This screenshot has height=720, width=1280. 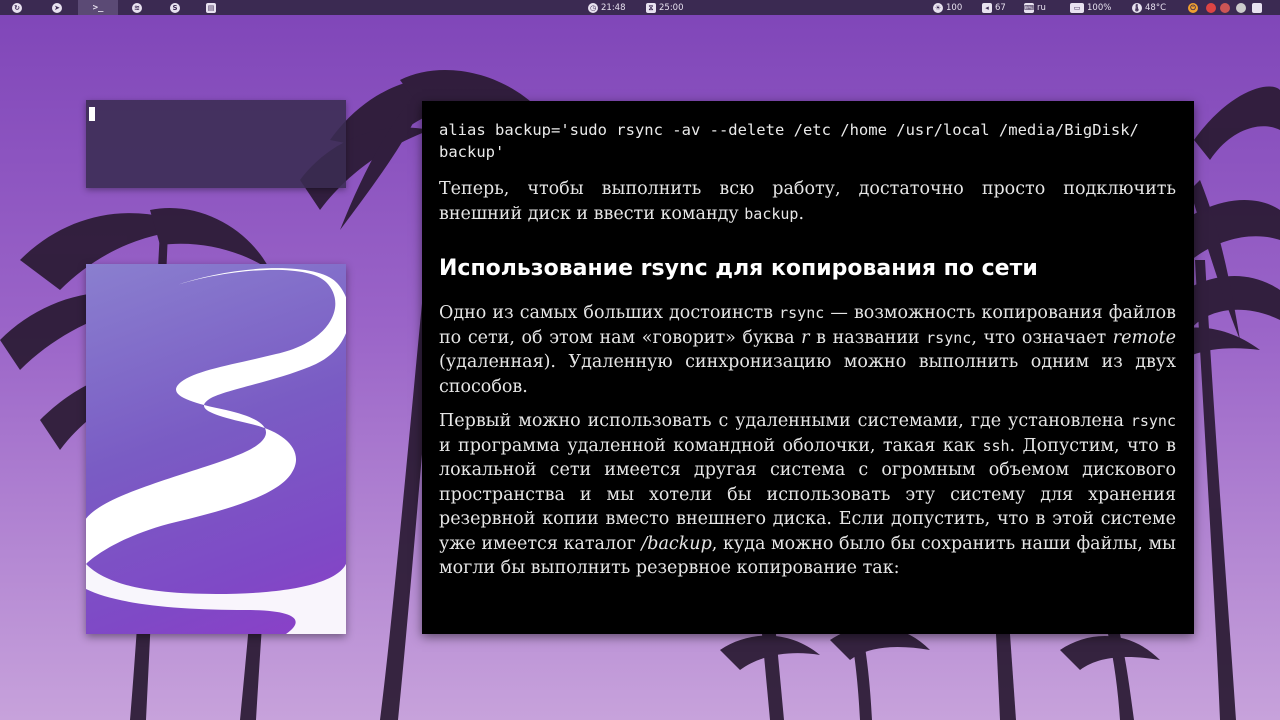 I want to click on terminal-icon: >_, so click(x=98, y=7).